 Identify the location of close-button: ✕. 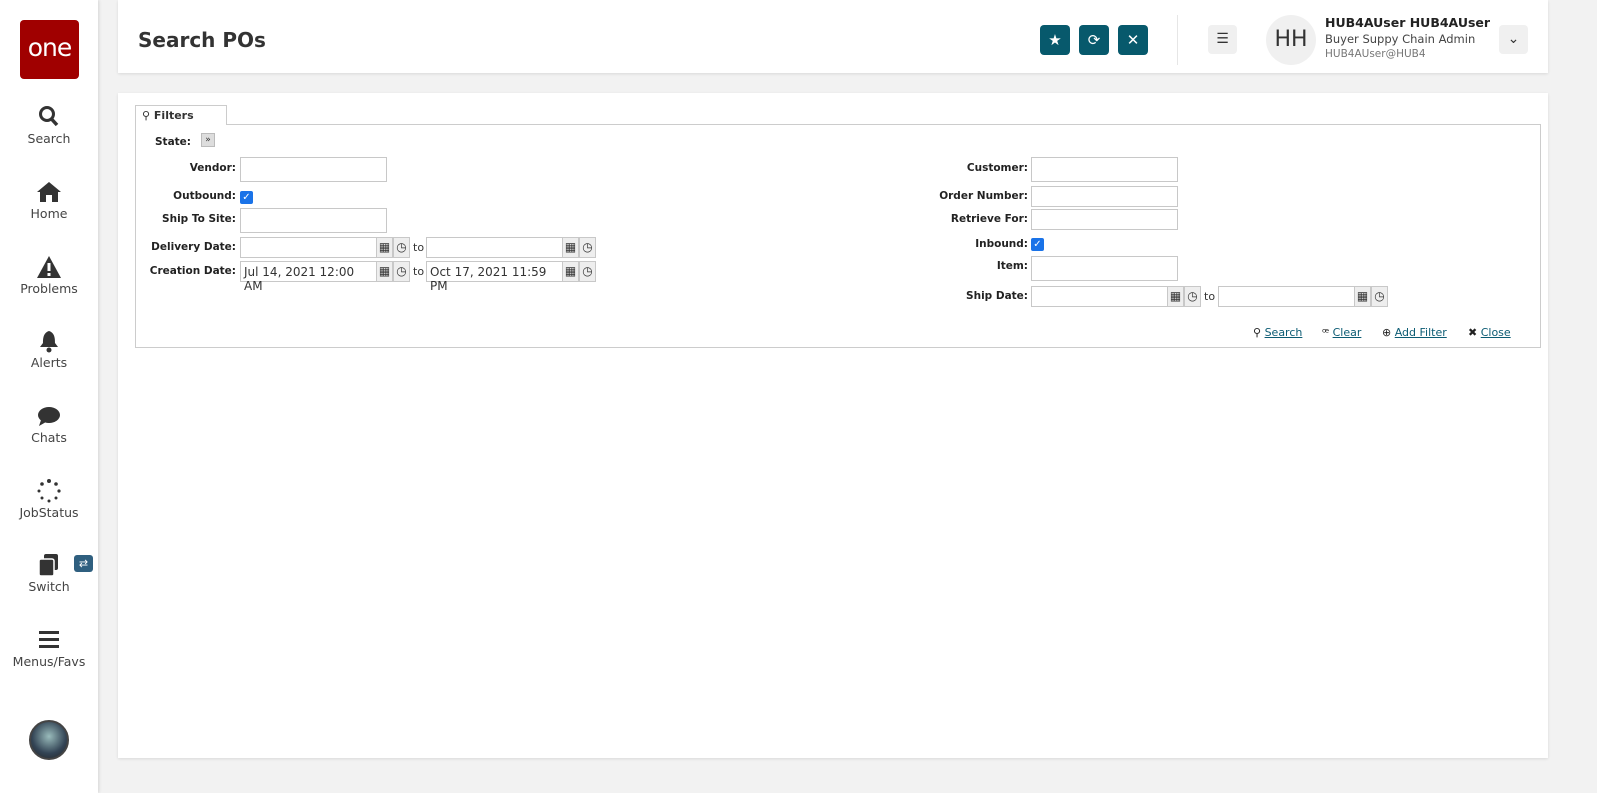
(1133, 40).